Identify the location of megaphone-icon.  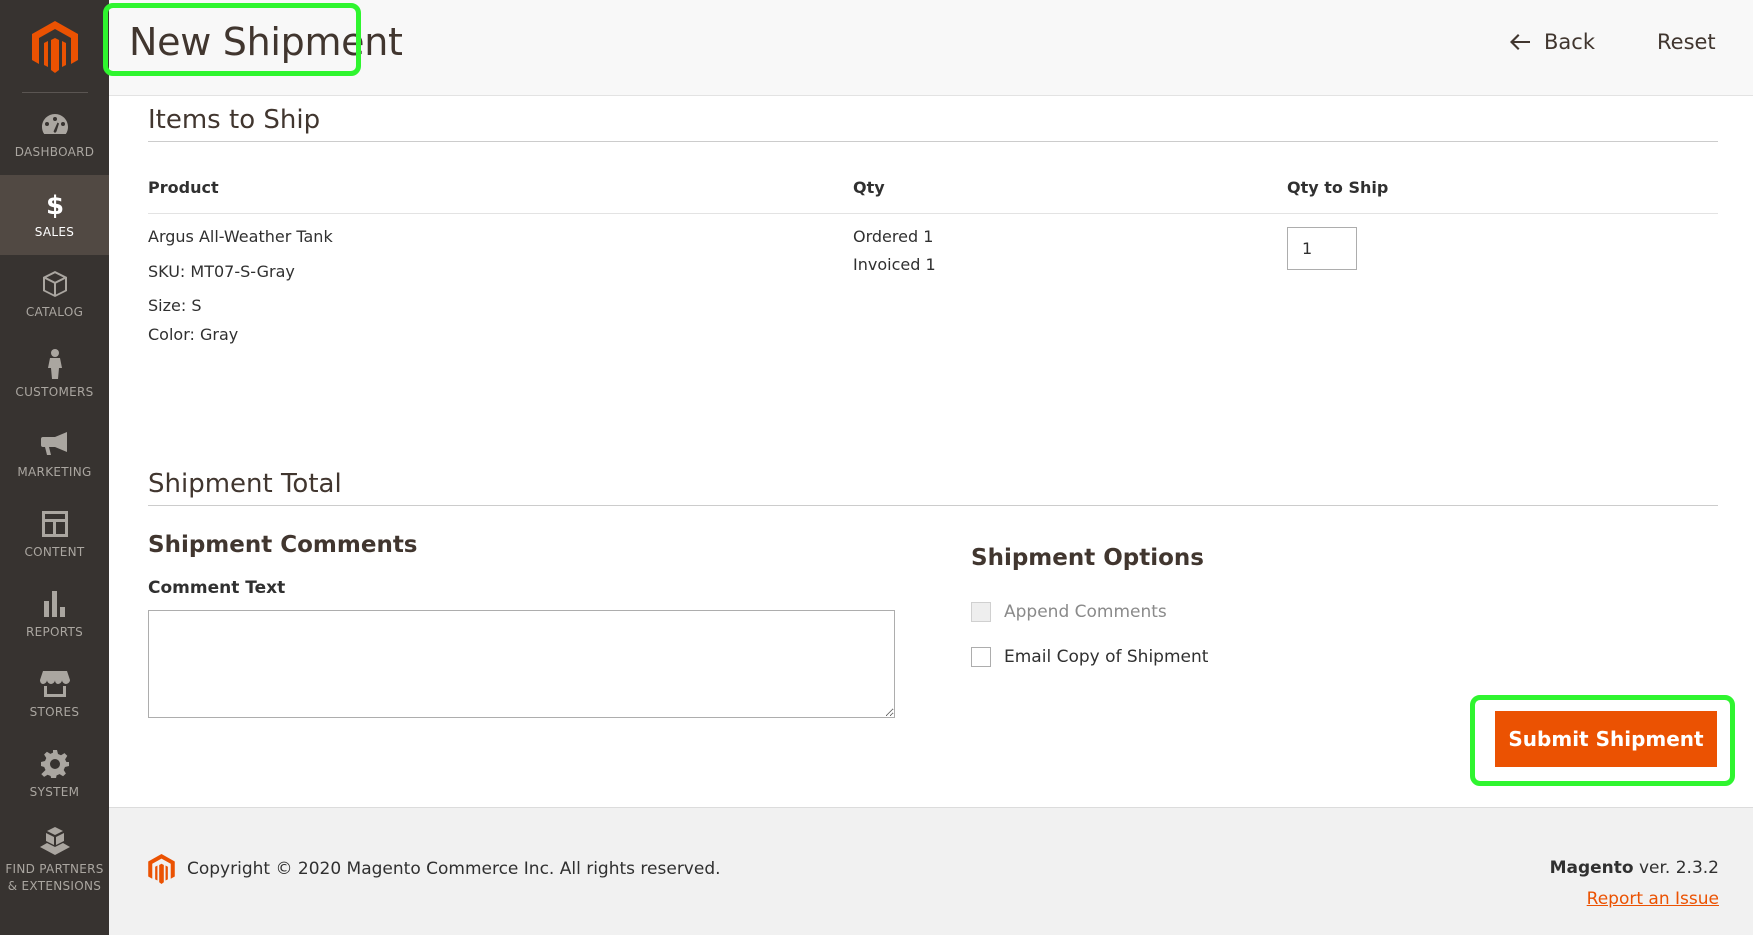
(54, 444).